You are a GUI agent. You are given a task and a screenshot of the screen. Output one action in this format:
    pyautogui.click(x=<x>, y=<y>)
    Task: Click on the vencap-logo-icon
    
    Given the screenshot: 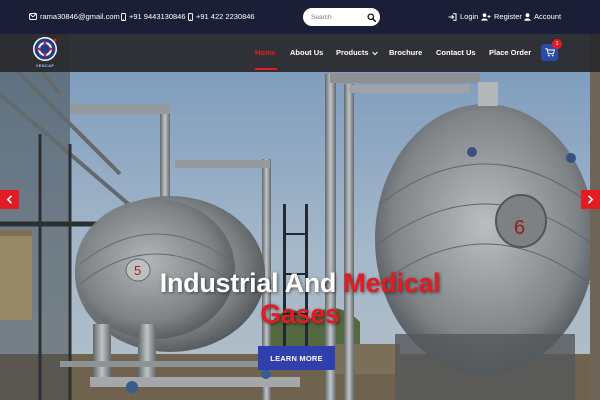 What is the action you would take?
    pyautogui.click(x=45, y=49)
    